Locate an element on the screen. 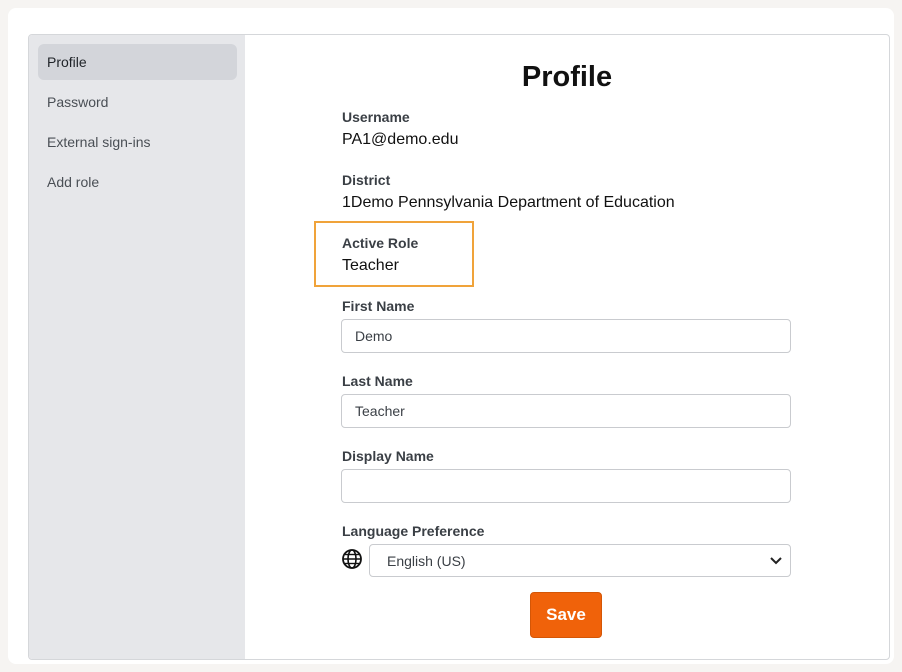  active-role-label: Active Role is located at coordinates (380, 243).